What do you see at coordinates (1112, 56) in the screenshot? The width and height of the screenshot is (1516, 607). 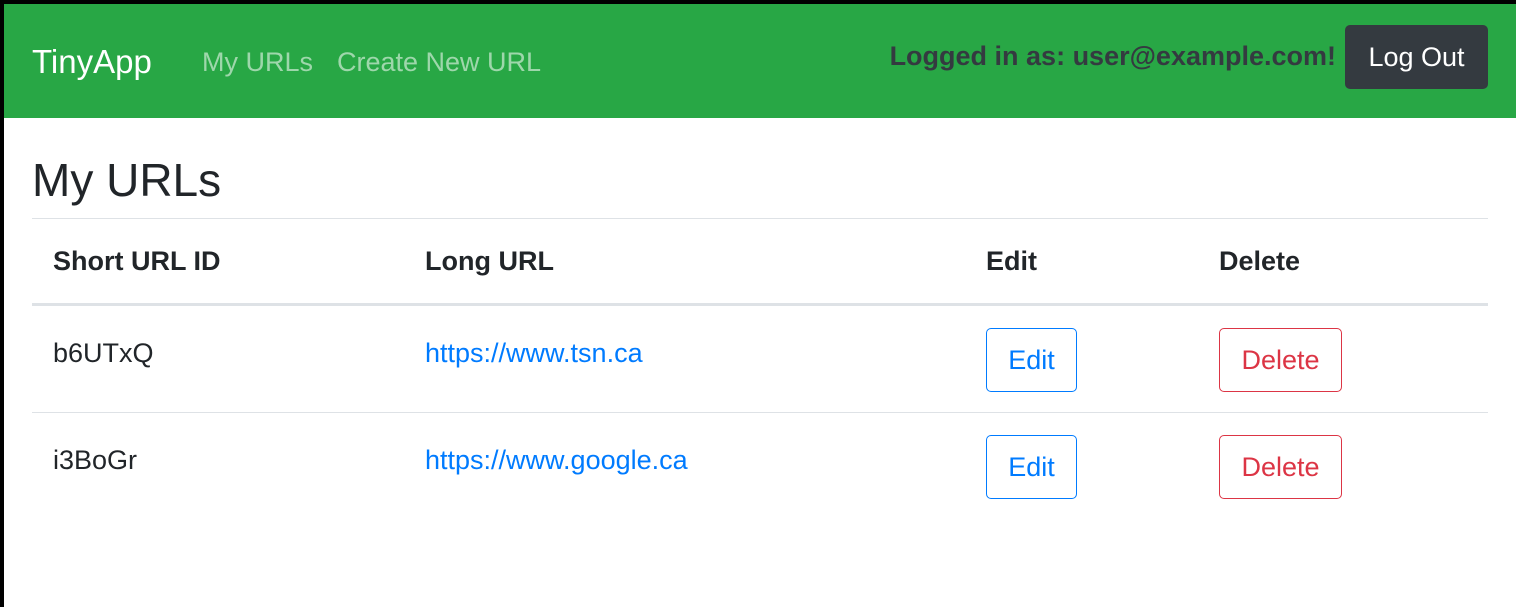 I see `logged-in-status: Logged in as: user@example.com!` at bounding box center [1112, 56].